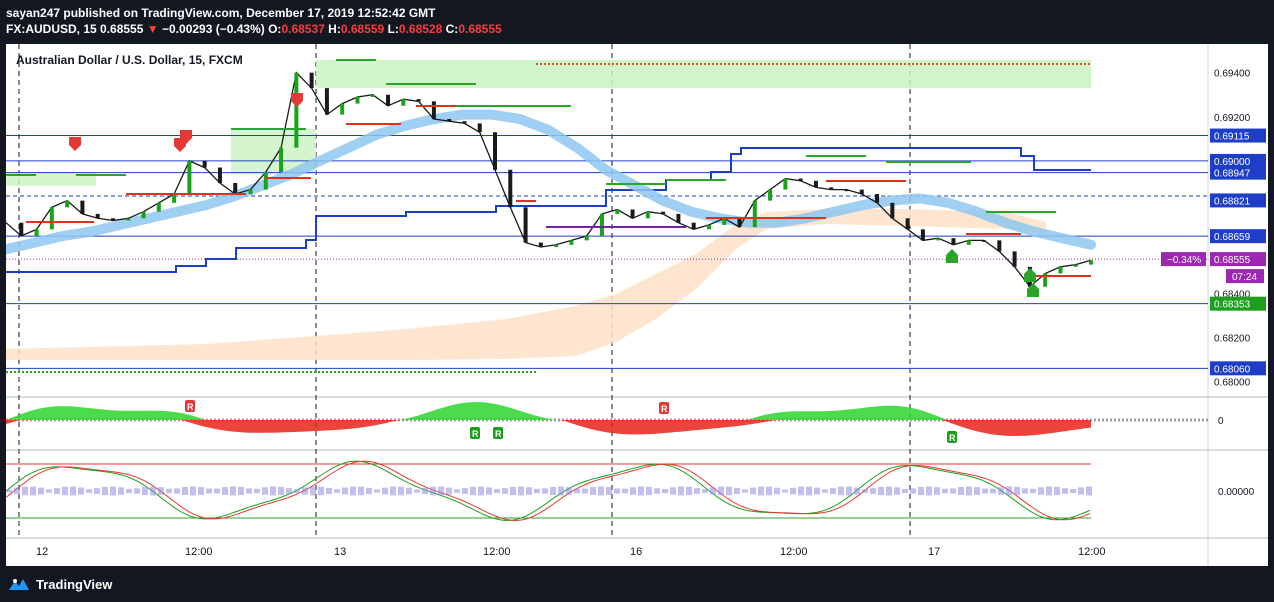 The image size is (1274, 602). I want to click on last-price: 0.68555, so click(122, 29).